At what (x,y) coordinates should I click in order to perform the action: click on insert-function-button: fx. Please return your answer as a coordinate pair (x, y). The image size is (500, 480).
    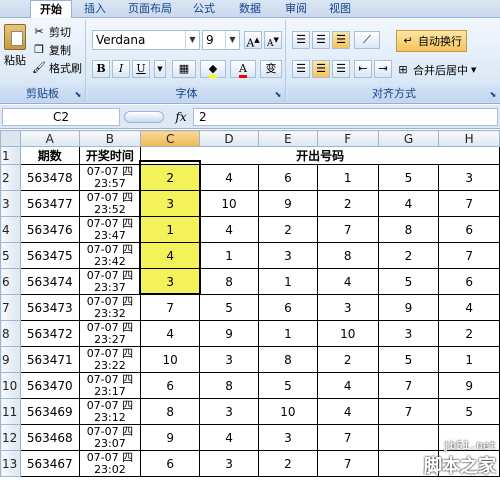
    Looking at the image, I should click on (181, 117).